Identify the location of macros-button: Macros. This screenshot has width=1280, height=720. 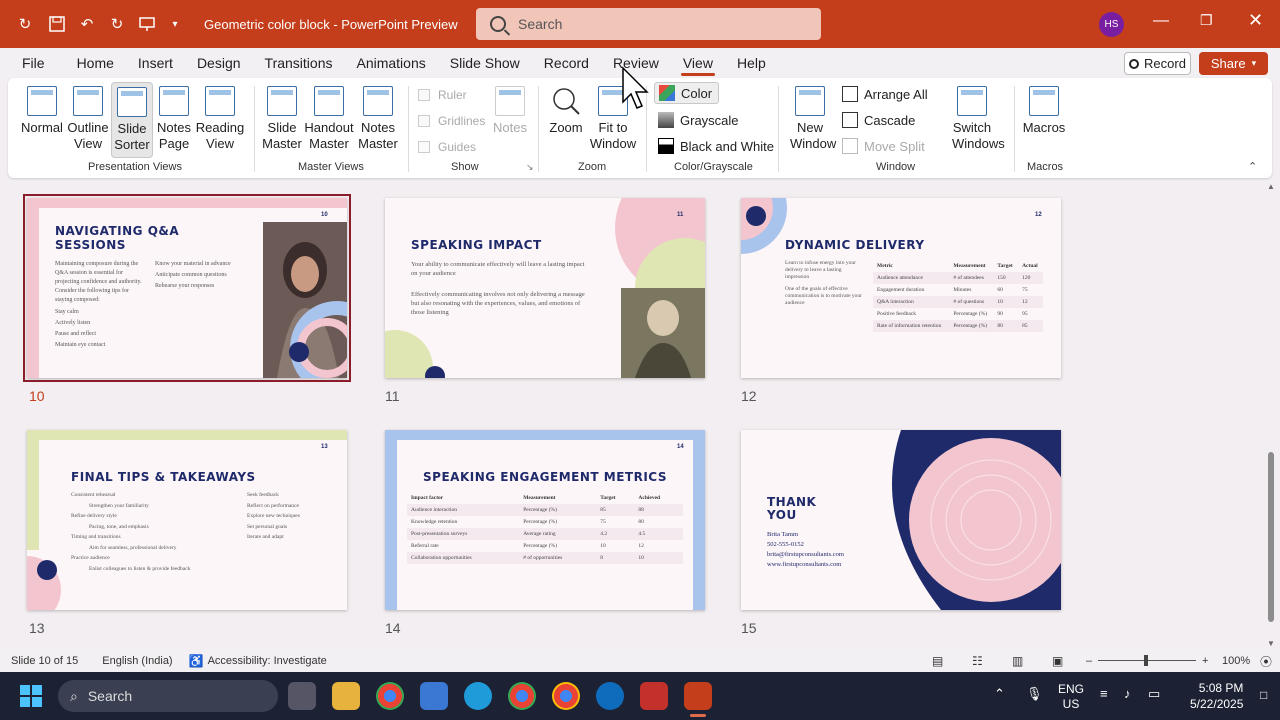
(1044, 111).